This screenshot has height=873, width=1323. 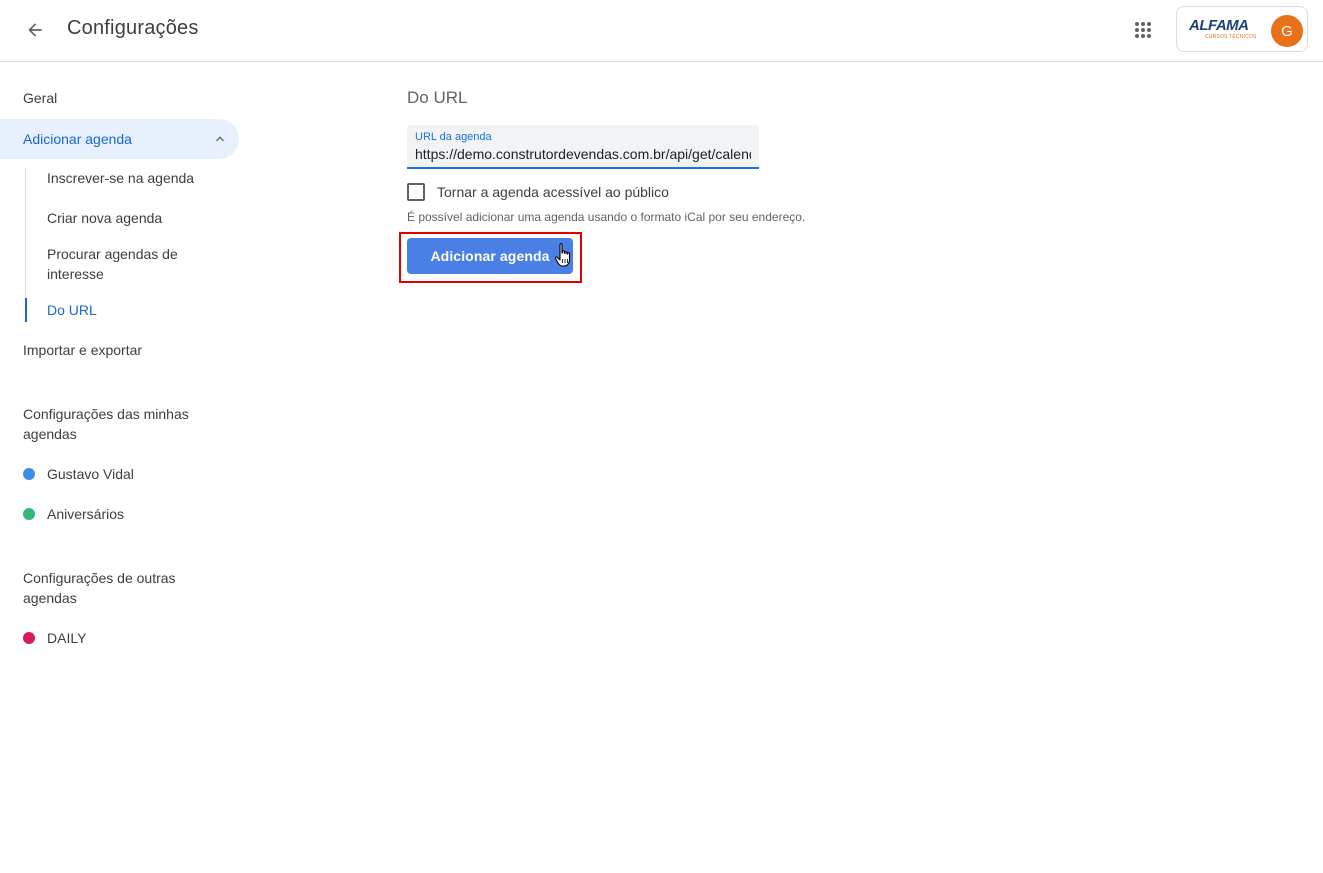 I want to click on url-field-label: URL da agenda, so click(x=453, y=137).